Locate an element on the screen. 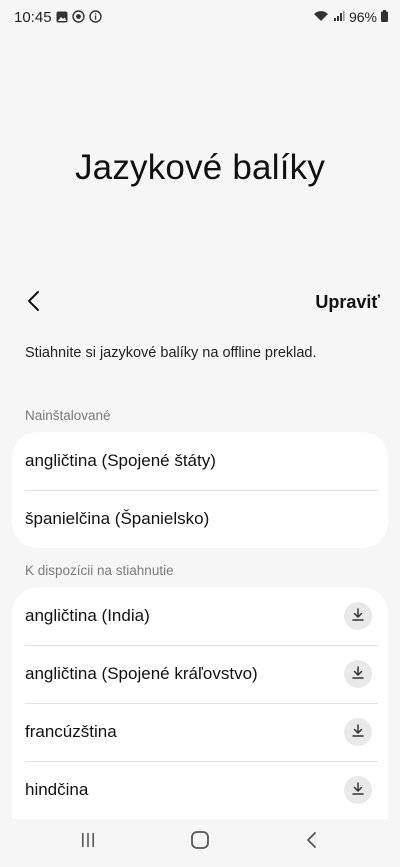  available-section-header: K dispozícii na stiahnutie is located at coordinates (99, 570).